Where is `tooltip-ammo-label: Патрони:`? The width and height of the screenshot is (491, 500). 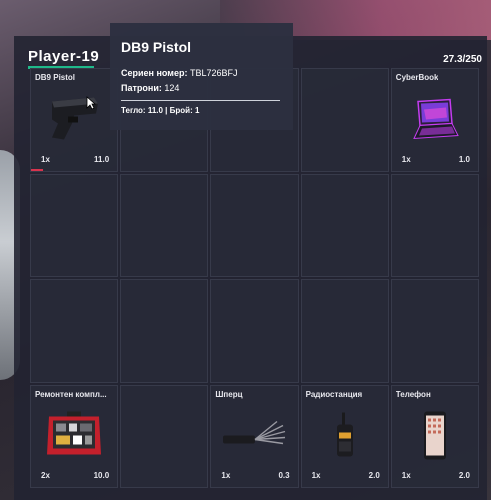
tooltip-ammo-label: Патрони: is located at coordinates (141, 88).